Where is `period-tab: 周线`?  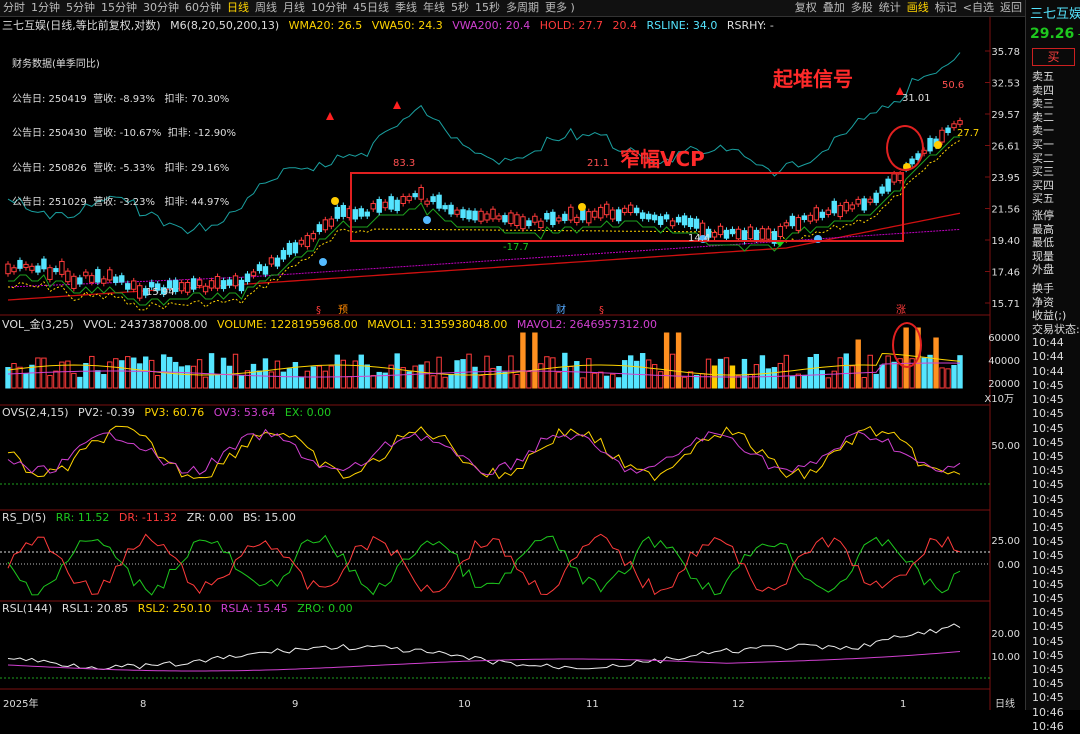
period-tab: 周线 is located at coordinates (266, 8).